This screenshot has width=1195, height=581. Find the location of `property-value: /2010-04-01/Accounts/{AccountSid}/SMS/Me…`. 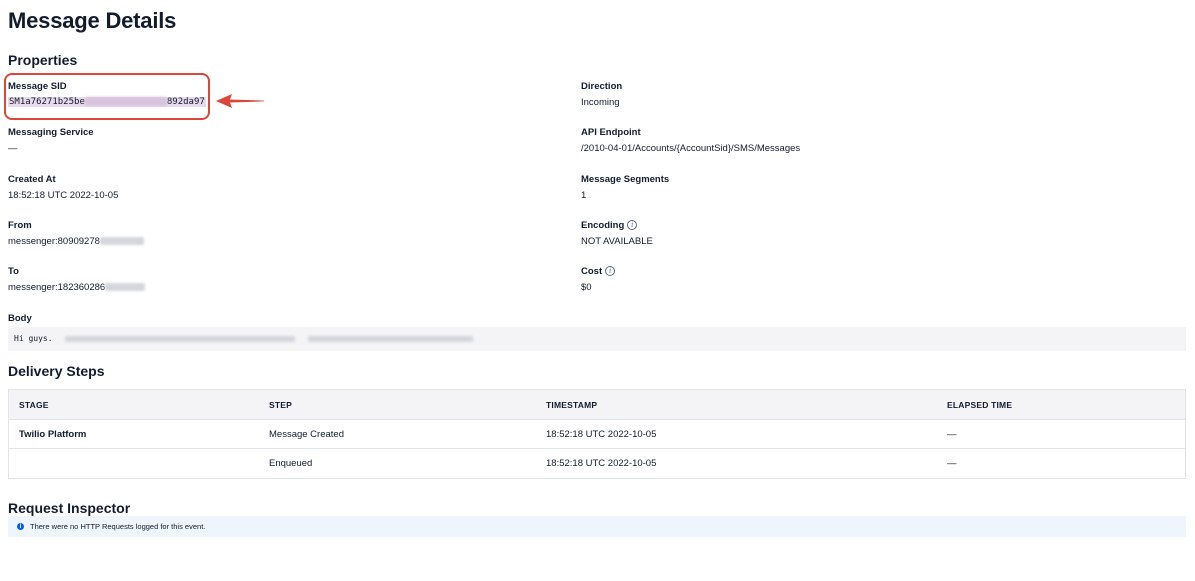

property-value: /2010-04-01/Accounts/{AccountSid}/SMS/Me… is located at coordinates (691, 148).